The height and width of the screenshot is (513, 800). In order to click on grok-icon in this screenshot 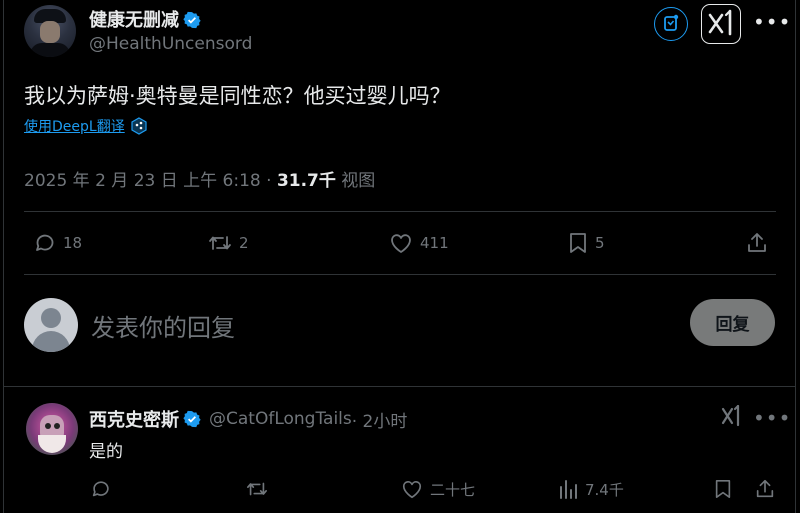, I will do `click(671, 22)`.